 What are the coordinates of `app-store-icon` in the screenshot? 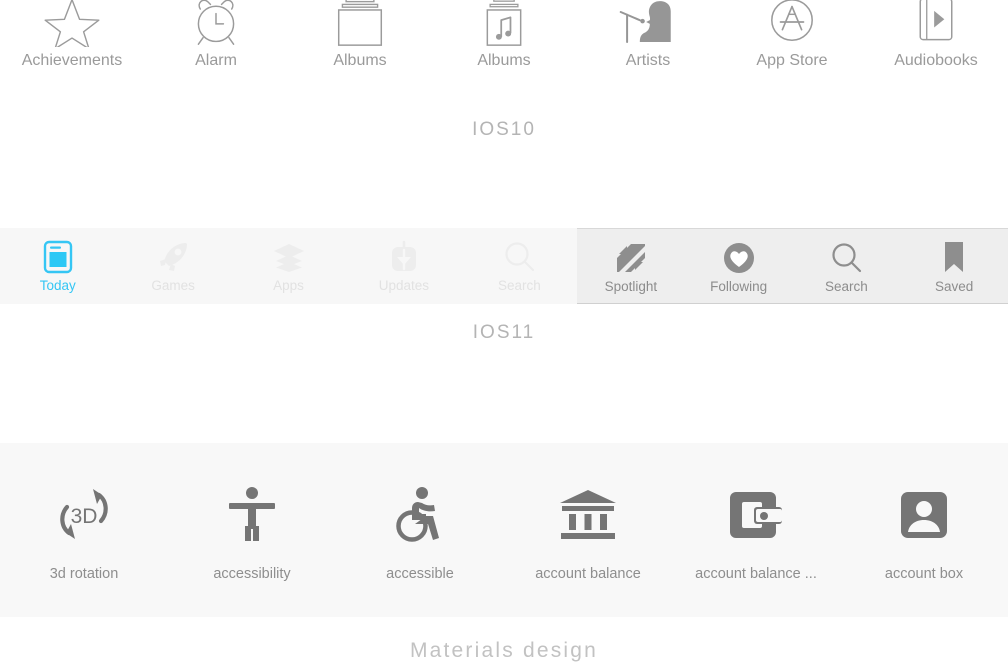 It's located at (792, 23).